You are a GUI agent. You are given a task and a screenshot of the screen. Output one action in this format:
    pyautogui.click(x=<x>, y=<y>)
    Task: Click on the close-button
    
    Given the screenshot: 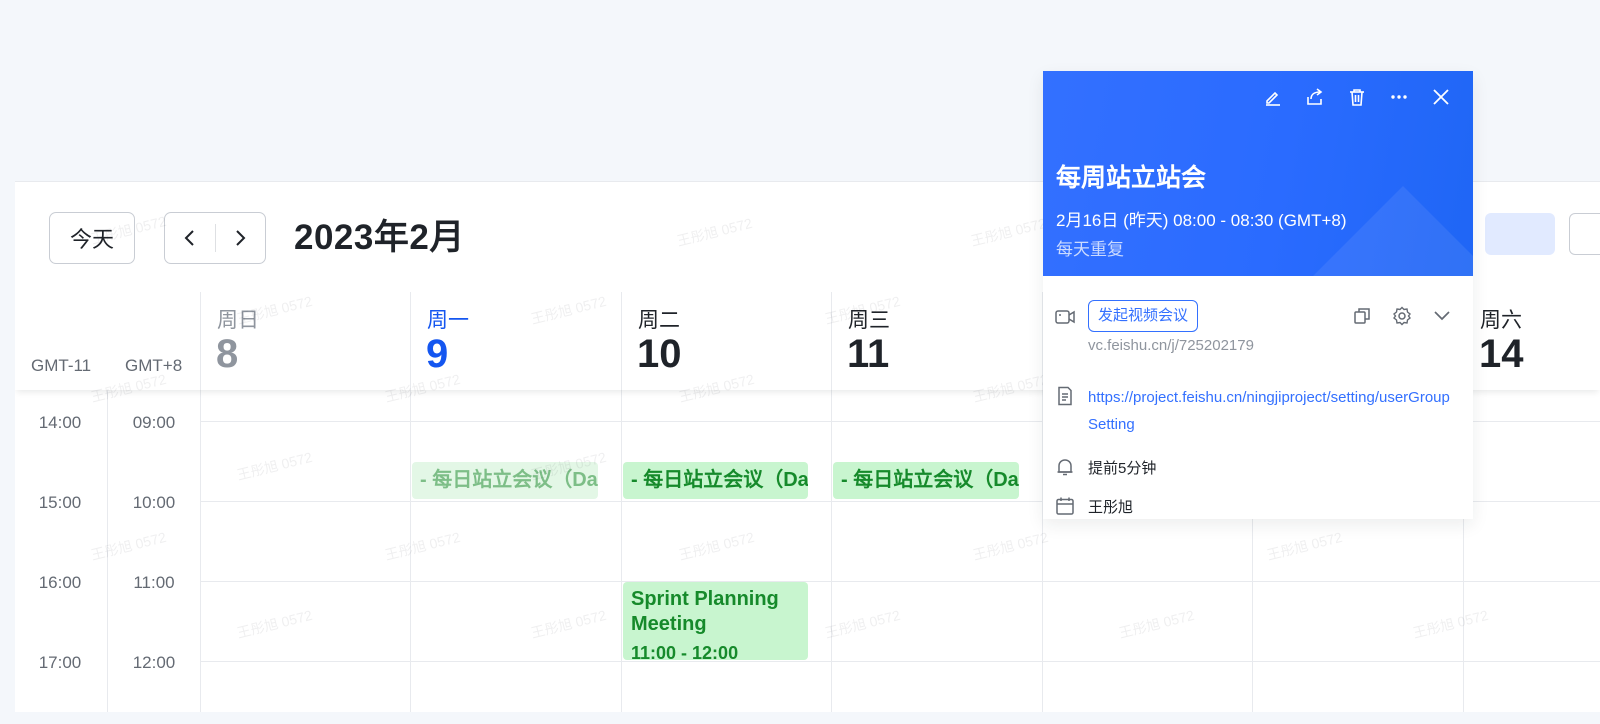 What is the action you would take?
    pyautogui.click(x=1441, y=97)
    